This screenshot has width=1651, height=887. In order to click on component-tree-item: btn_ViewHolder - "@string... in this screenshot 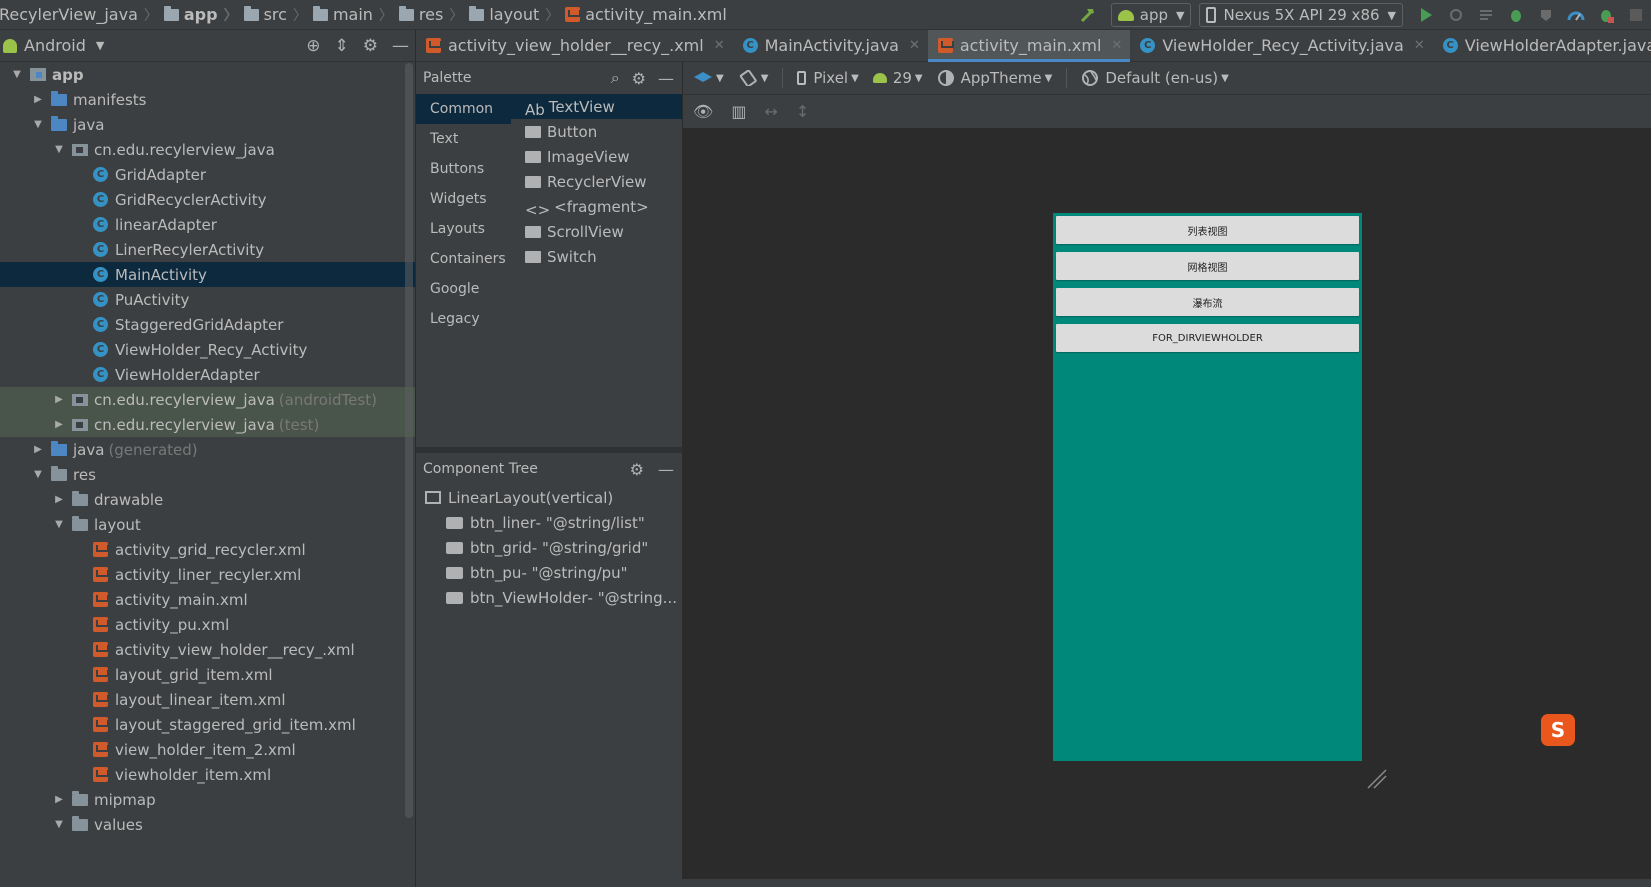, I will do `click(549, 597)`.